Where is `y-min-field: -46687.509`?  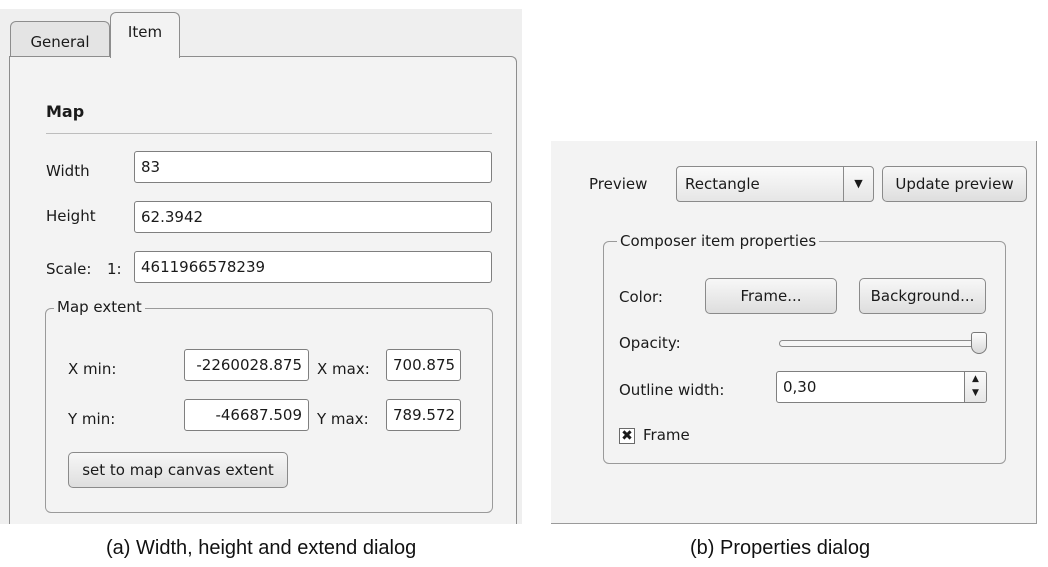 y-min-field: -46687.509 is located at coordinates (246, 415).